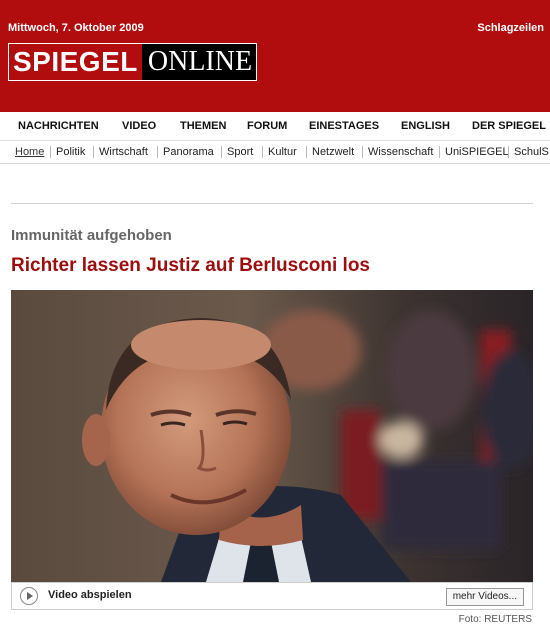 The width and height of the screenshot is (550, 640). What do you see at coordinates (530, 152) in the screenshot?
I see `subnav-schulspiegel: SchulS` at bounding box center [530, 152].